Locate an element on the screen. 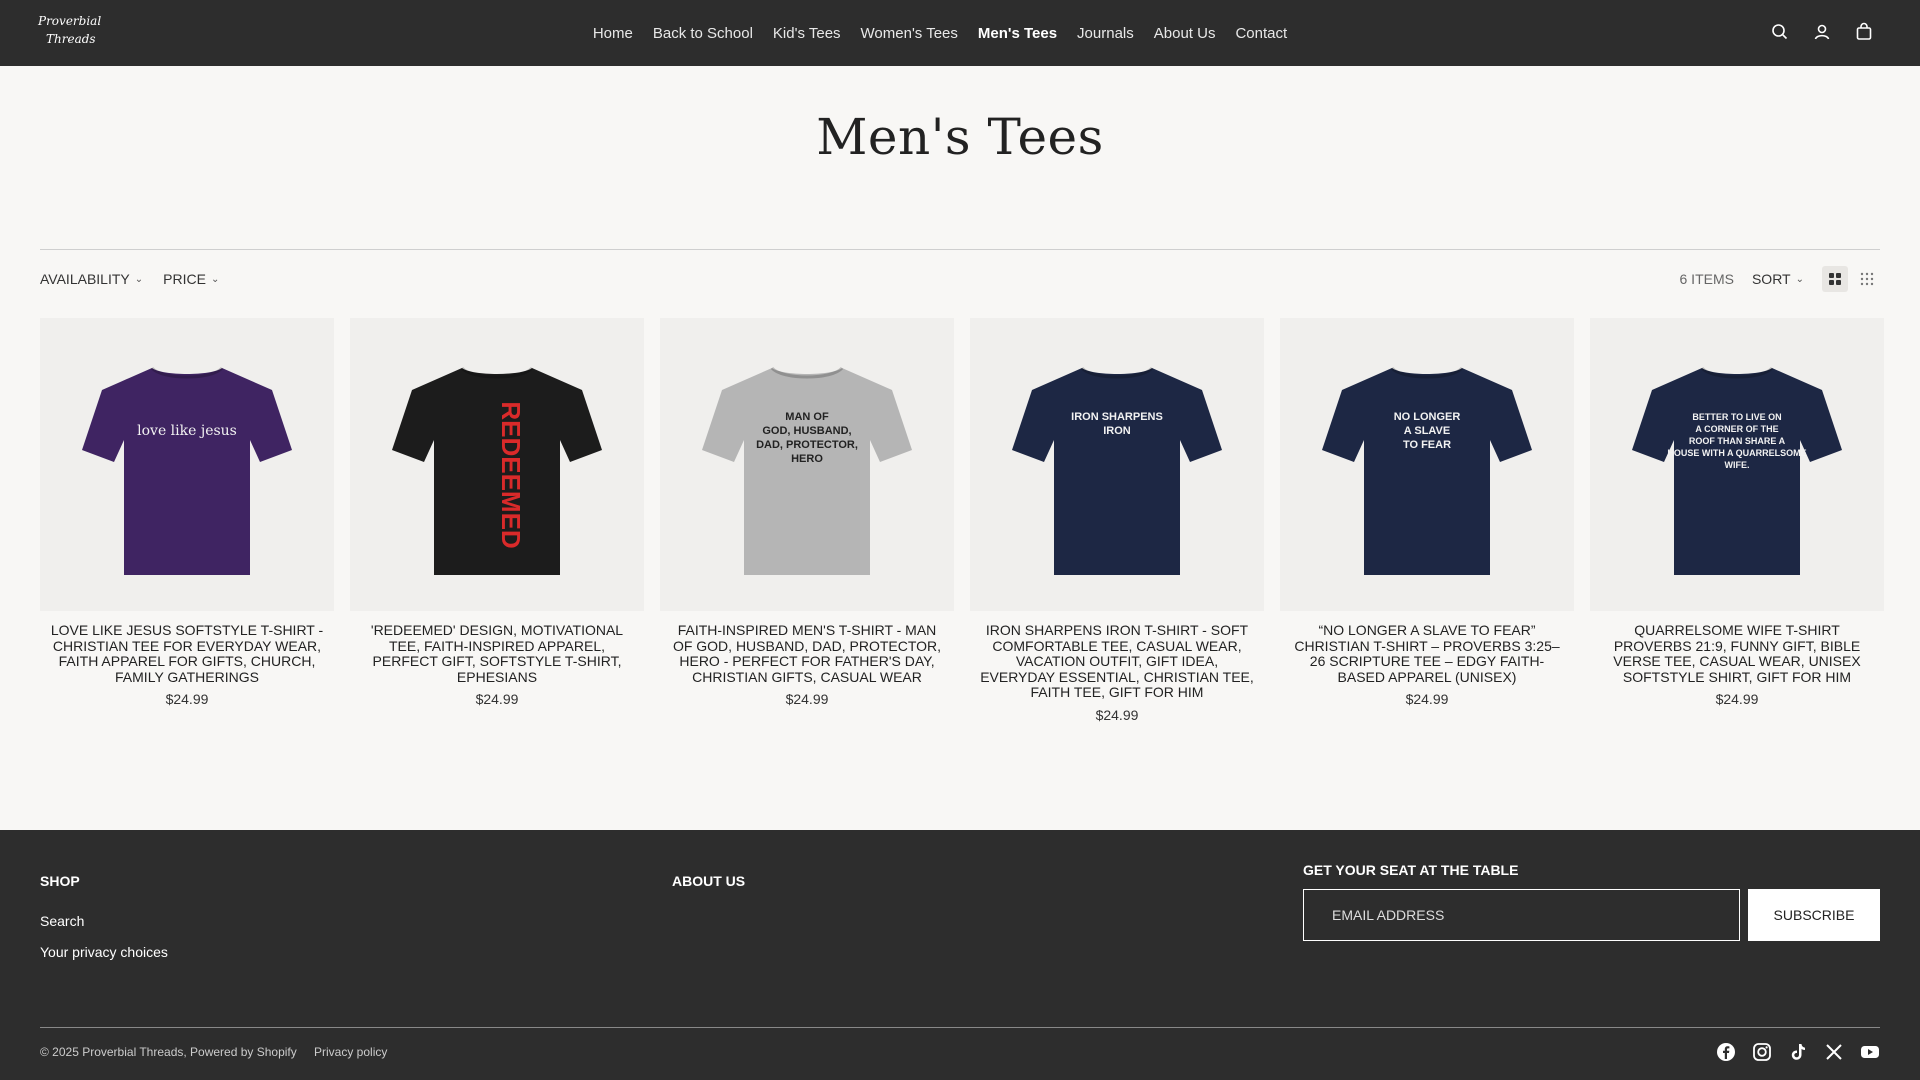  nav-item-kid-s-tees: Kid's Tees is located at coordinates (807, 33).